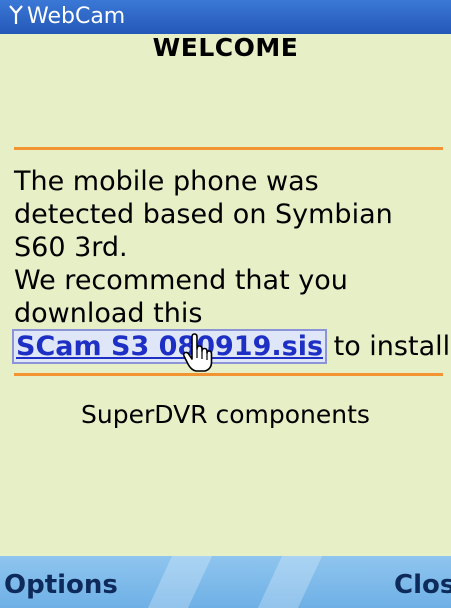  Describe the element at coordinates (108, 313) in the screenshot. I see `message-line: download this` at that location.